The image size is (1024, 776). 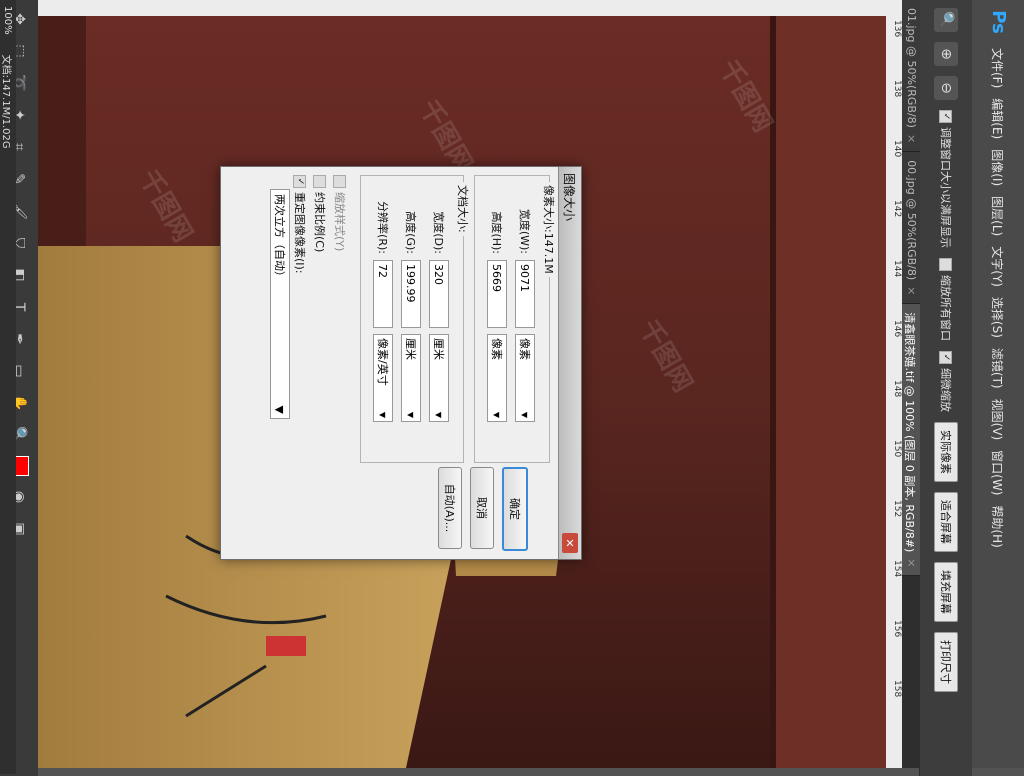 I want to click on menu-view: 视图(V), so click(x=998, y=420).